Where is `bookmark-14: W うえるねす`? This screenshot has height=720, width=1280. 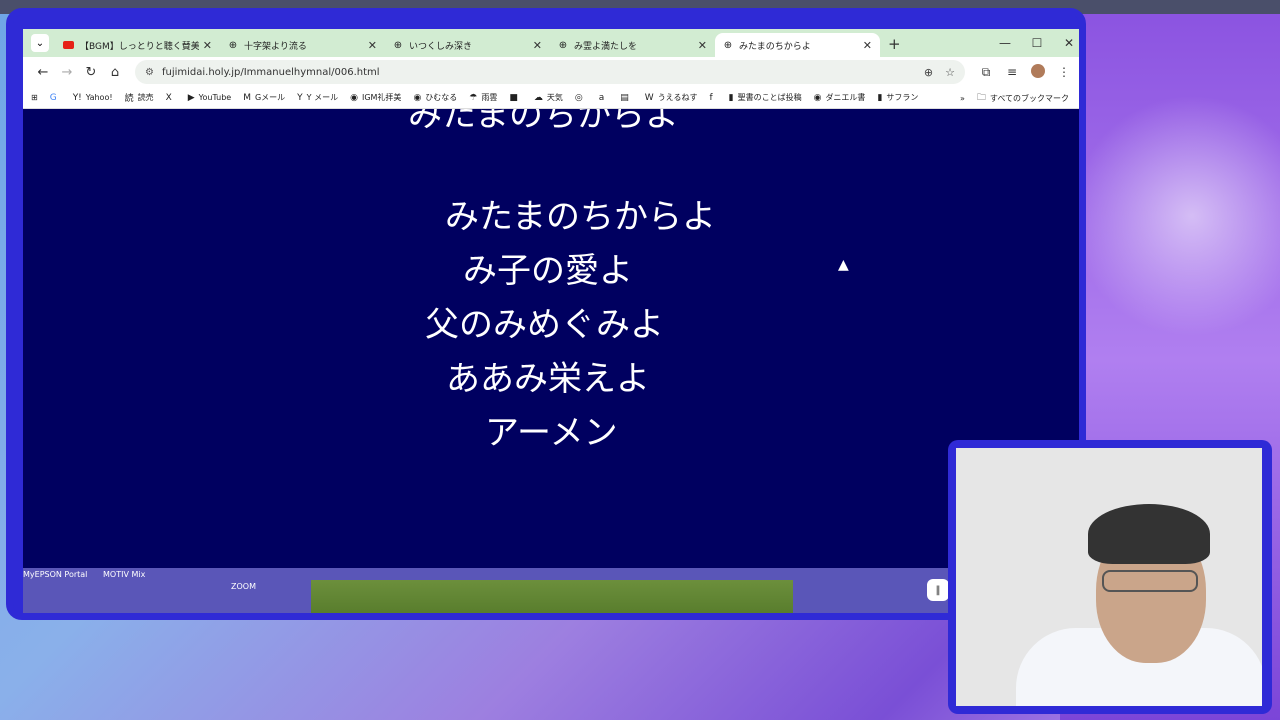
bookmark-14: W うえるねす is located at coordinates (671, 97).